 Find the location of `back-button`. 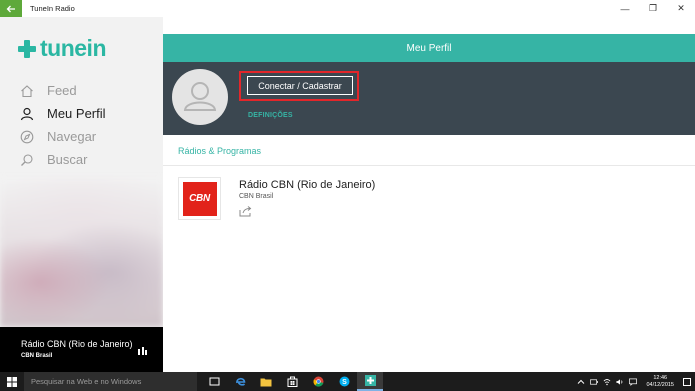

back-button is located at coordinates (11, 8).